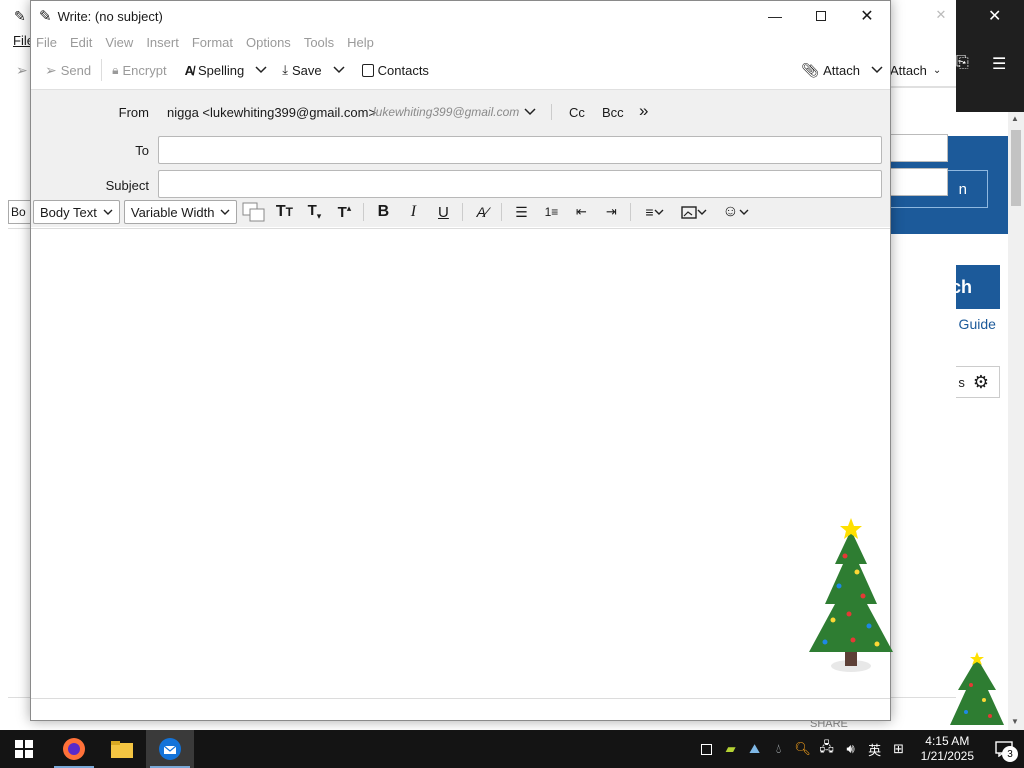 Image resolution: width=1024 pixels, height=768 pixels. Describe the element at coordinates (899, 749) in the screenshot. I see `ime-mode-icon: ⊞` at that location.